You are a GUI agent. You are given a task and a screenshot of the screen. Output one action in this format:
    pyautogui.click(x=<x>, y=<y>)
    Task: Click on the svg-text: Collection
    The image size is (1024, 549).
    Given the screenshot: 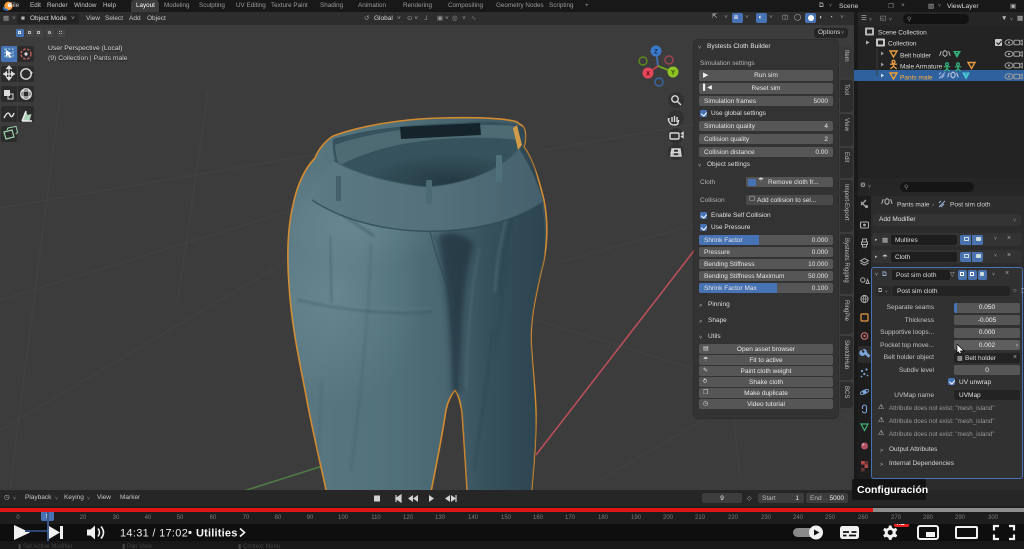 What is the action you would take?
    pyautogui.click(x=902, y=44)
    